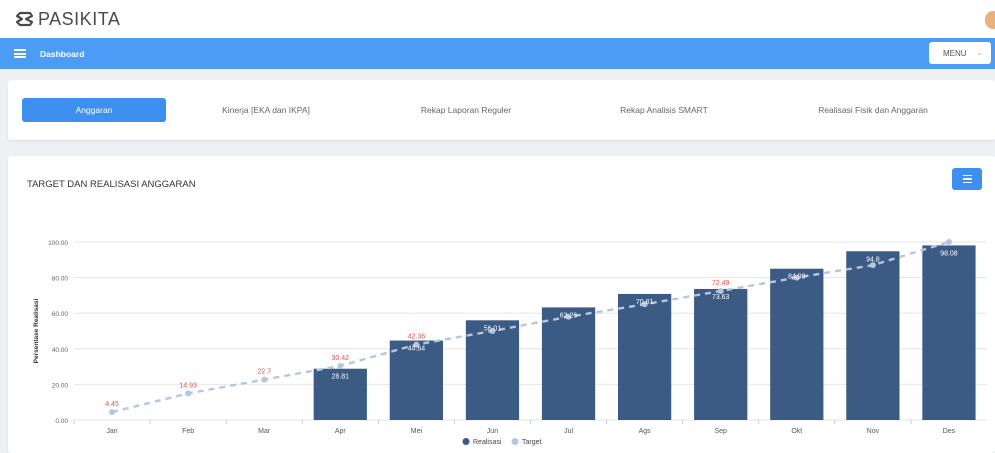  What do you see at coordinates (873, 259) in the screenshot?
I see `bar-data-label: 94.8` at bounding box center [873, 259].